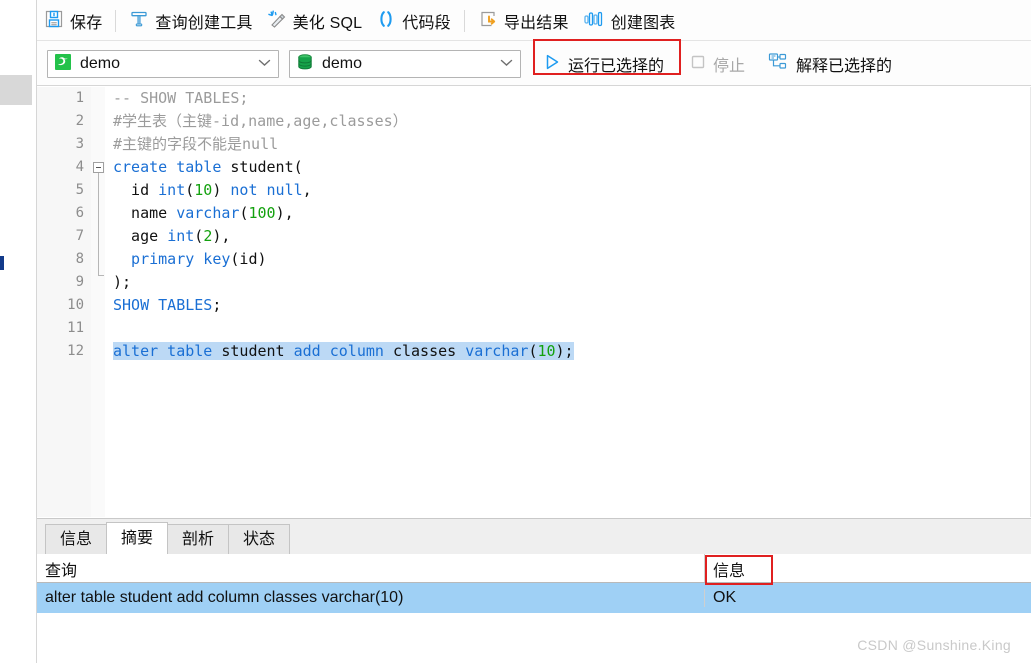 Image resolution: width=1031 pixels, height=663 pixels. I want to click on beautify-sql-button: 美化 SQL, so click(315, 20).